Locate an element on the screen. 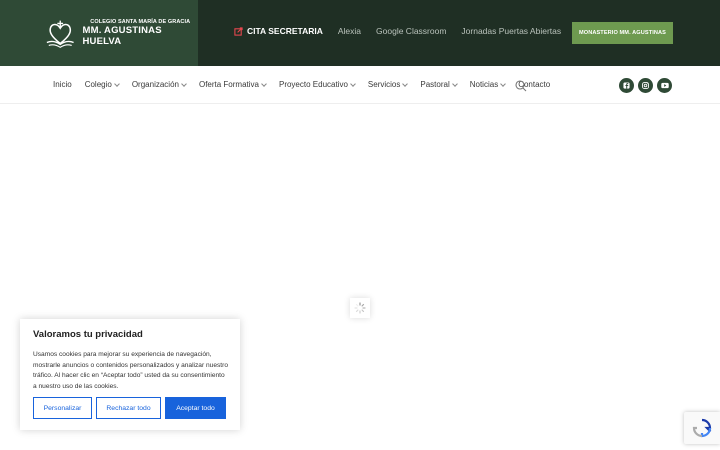 This screenshot has width=720, height=450. nav-item-oferta-formativa: Oferta Formativa is located at coordinates (232, 84).